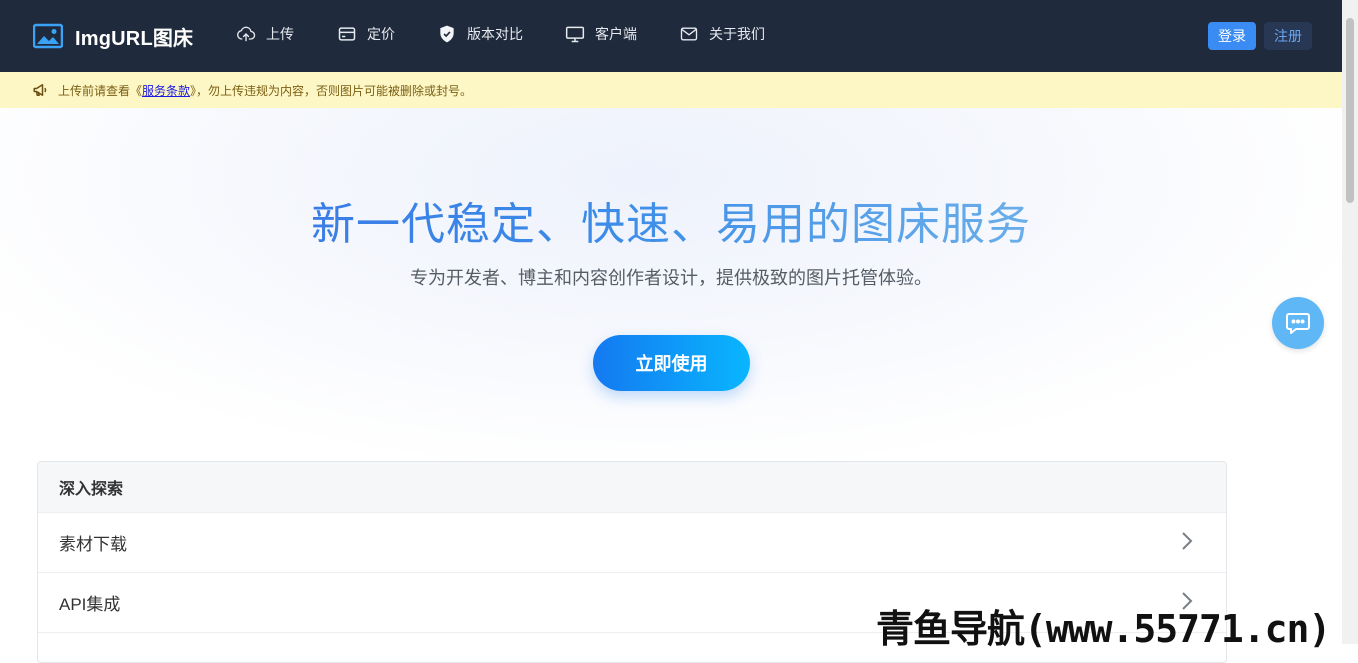 This screenshot has height=663, width=1358. Describe the element at coordinates (381, 34) in the screenshot. I see `nav-pricing-label: 定价` at that location.